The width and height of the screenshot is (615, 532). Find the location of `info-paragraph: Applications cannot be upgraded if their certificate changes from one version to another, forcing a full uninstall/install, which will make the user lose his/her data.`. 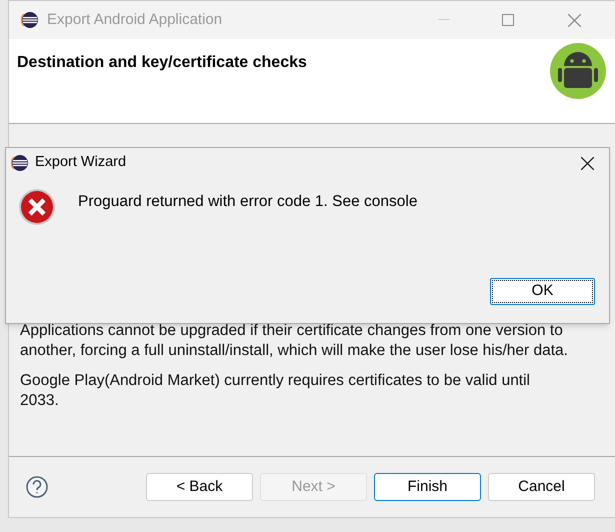

info-paragraph: Applications cannot be upgraded if their certificate changes from one version to another, forcing a full uninstall/install, which will make the user lose his/her data. is located at coordinates (294, 341).